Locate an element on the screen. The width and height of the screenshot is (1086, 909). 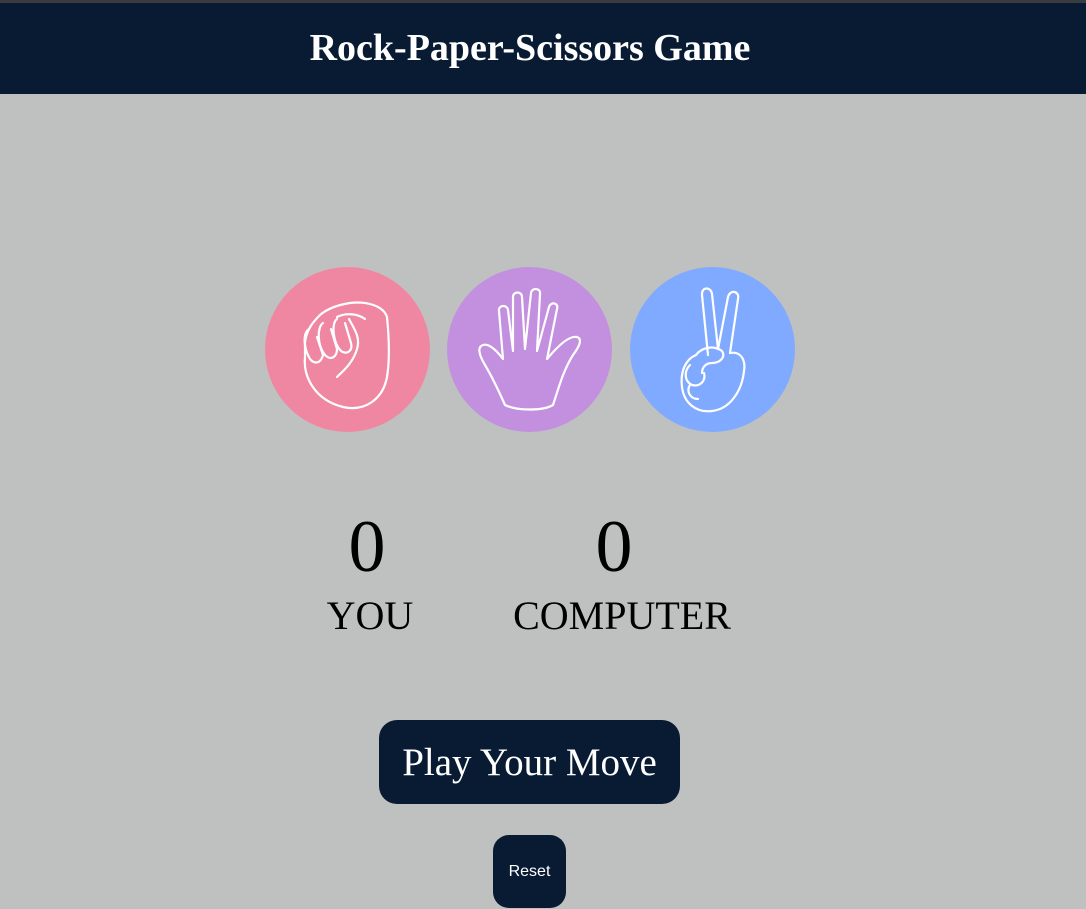
page-title: Rock-Paper-Scissors Game is located at coordinates (530, 47).